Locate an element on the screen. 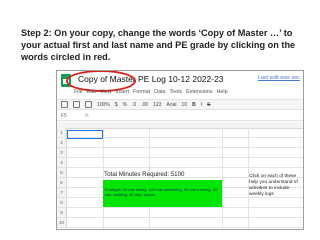  menu-edit: Edit is located at coordinates (91, 93).